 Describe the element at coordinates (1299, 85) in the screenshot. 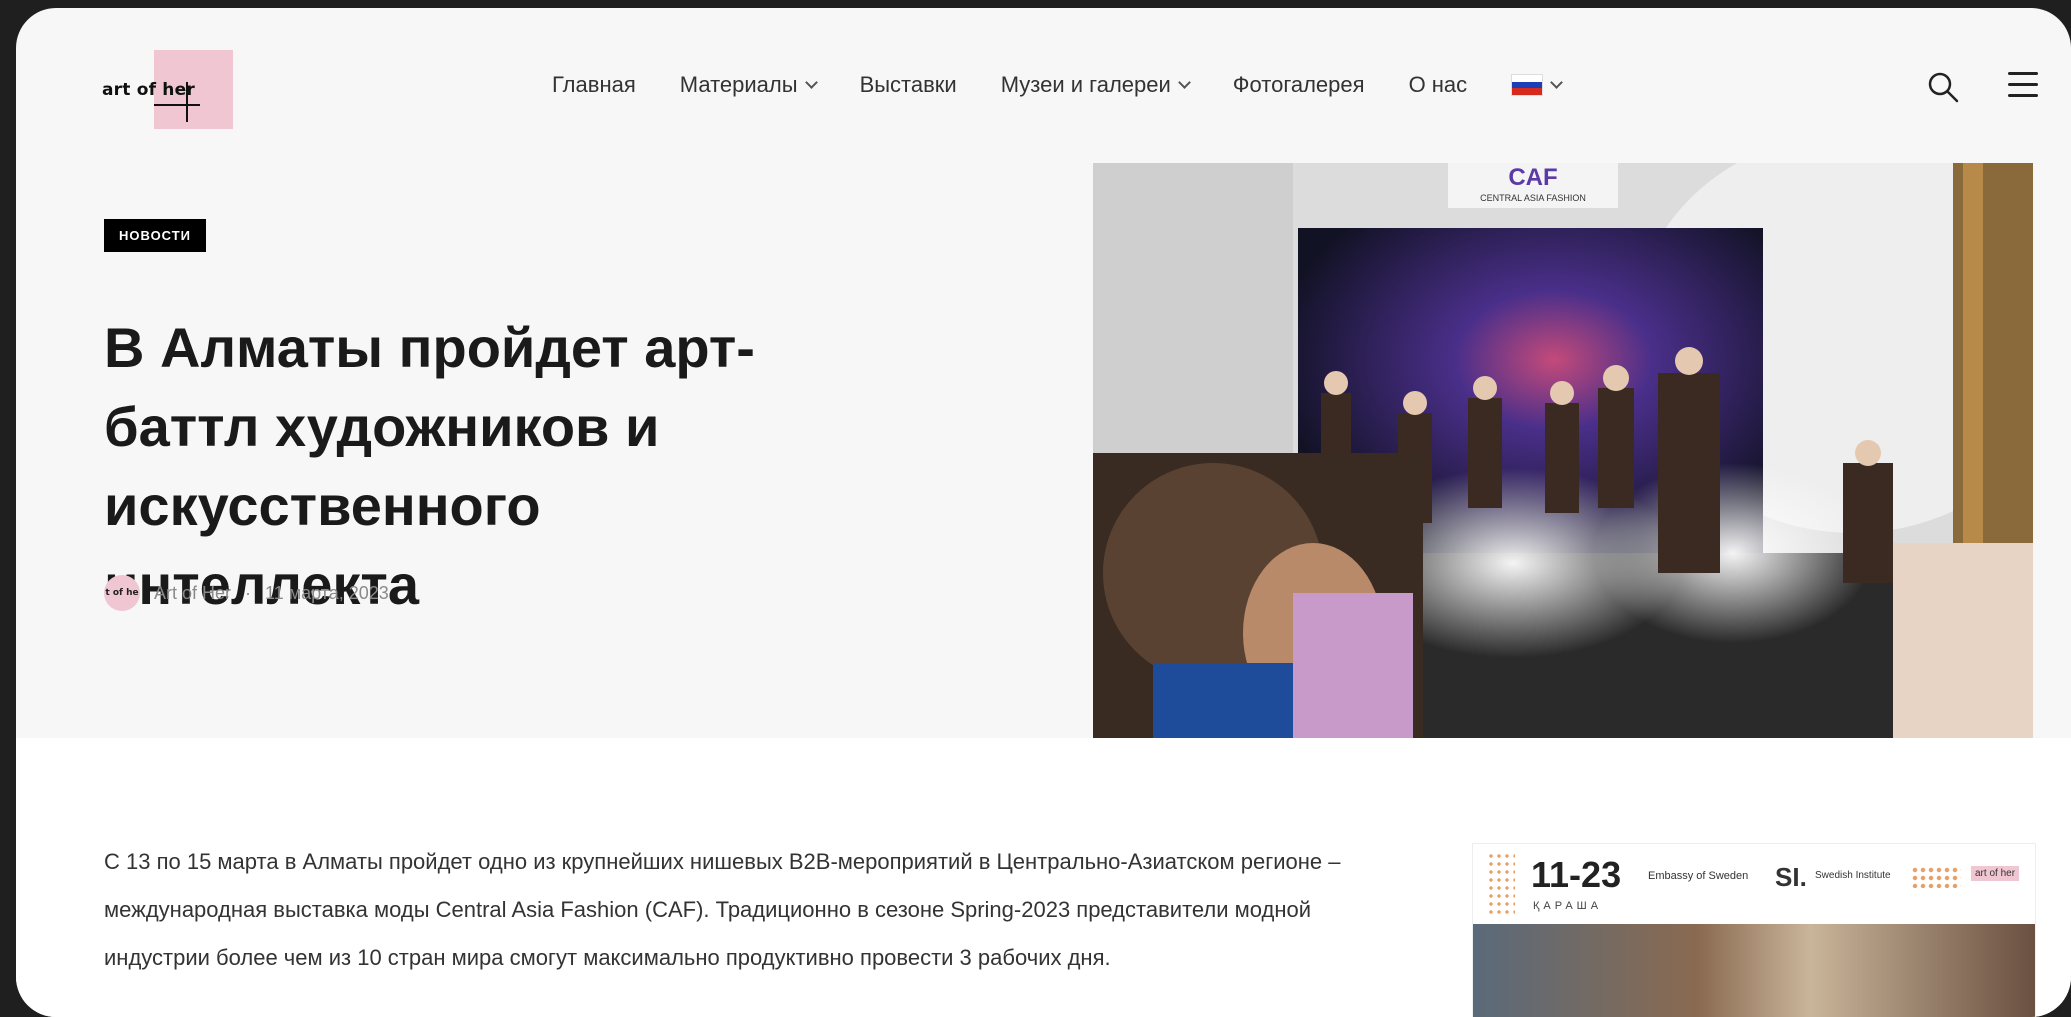

I see `nav-item-photogallery: Фотогалерея` at that location.